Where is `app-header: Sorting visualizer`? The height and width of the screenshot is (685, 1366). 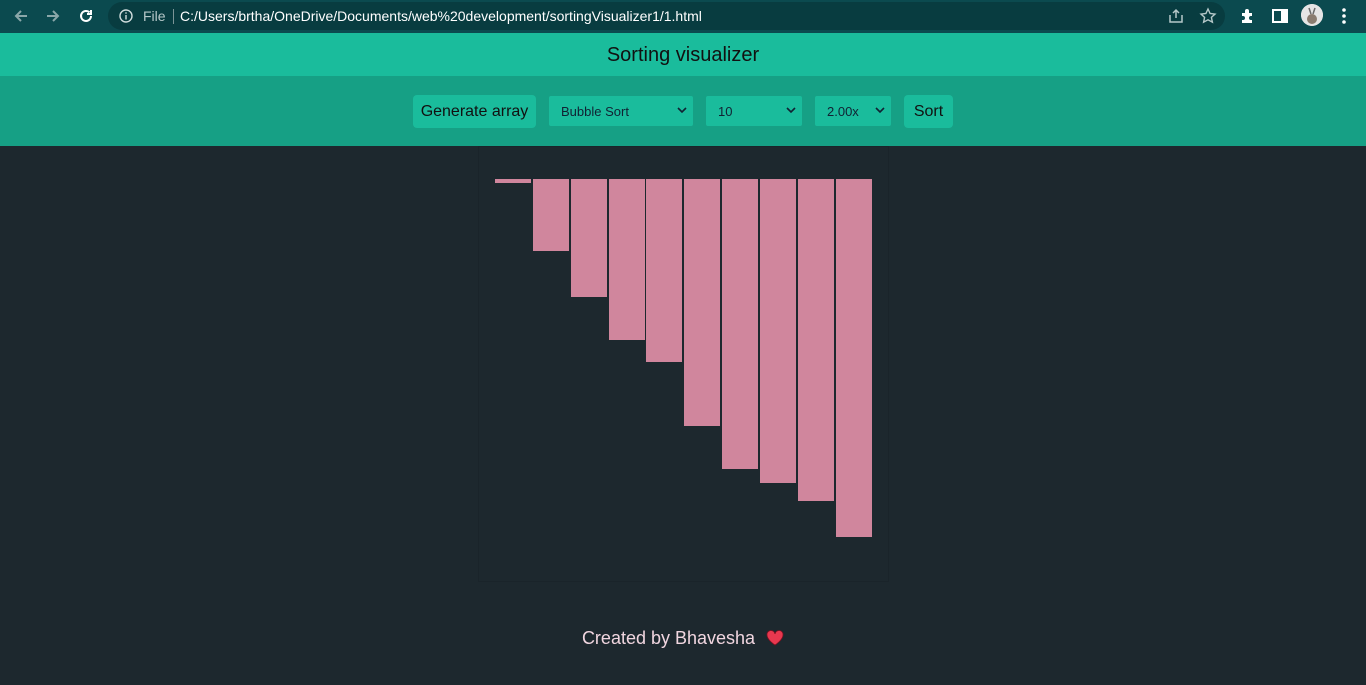 app-header: Sorting visualizer is located at coordinates (683, 54).